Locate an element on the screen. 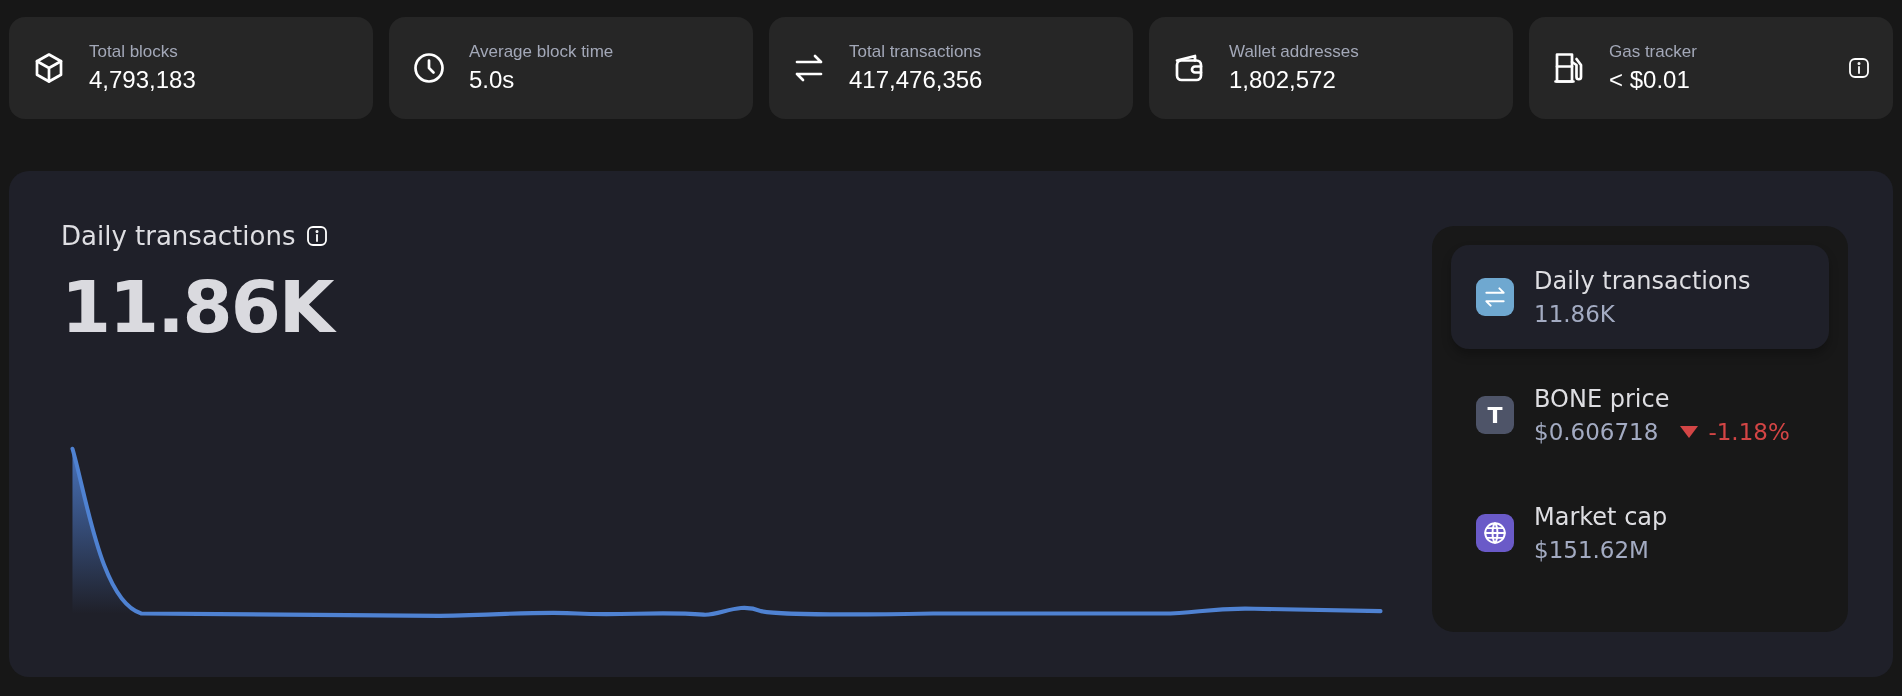 The width and height of the screenshot is (1902, 696). stat-value: < $0.01 is located at coordinates (1650, 80).